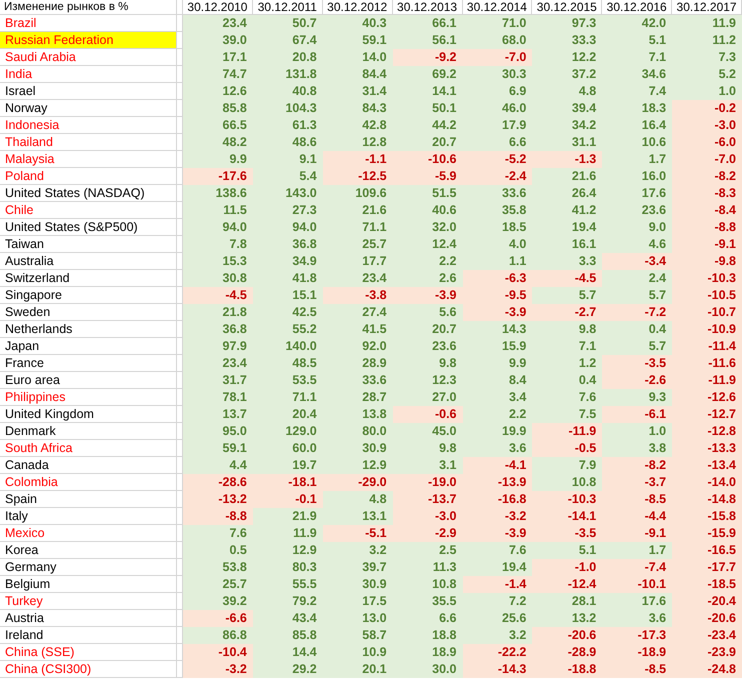 This screenshot has height=681, width=742. Describe the element at coordinates (21, 499) in the screenshot. I see `country-name: Spain` at that location.